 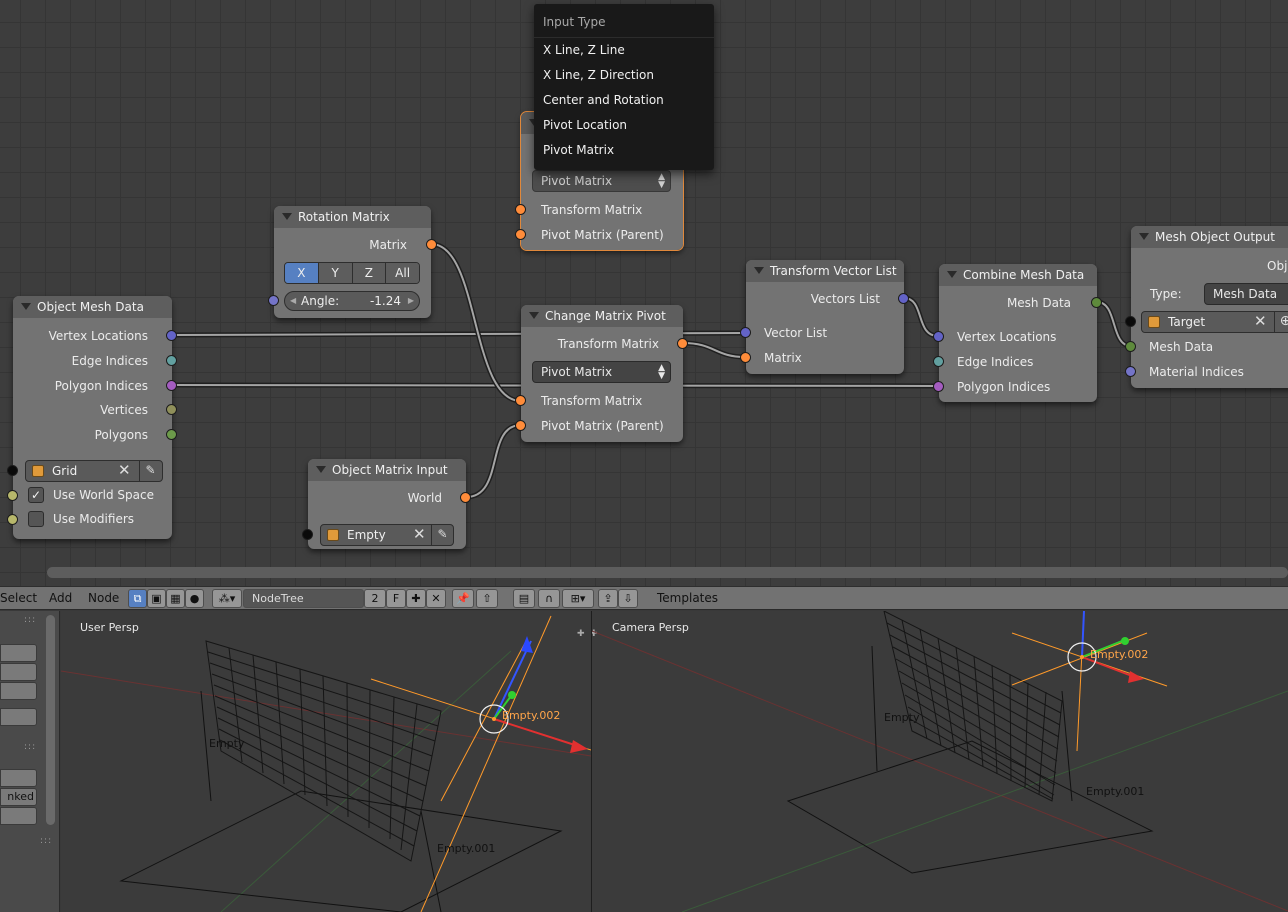 I want to click on nodetree-name-field: NodeTree, so click(x=303, y=598).